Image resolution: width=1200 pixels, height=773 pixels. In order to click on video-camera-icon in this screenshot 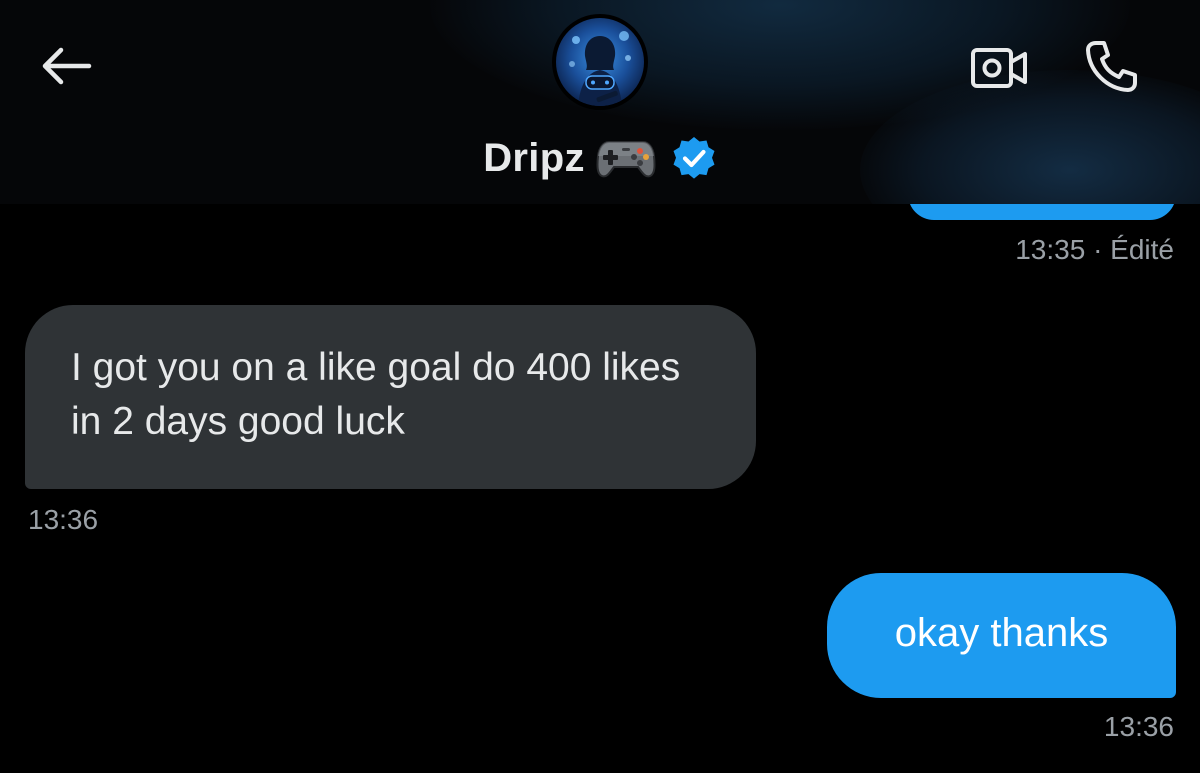, I will do `click(999, 68)`.